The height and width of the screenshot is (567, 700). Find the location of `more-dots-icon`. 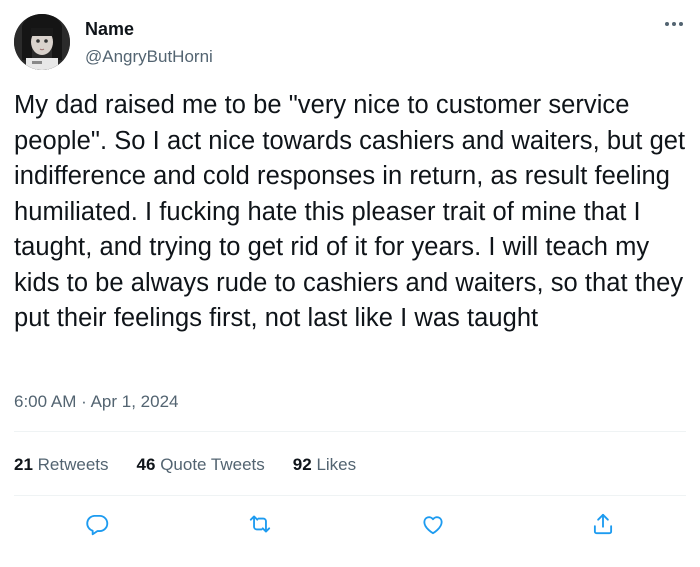

more-dots-icon is located at coordinates (674, 24).